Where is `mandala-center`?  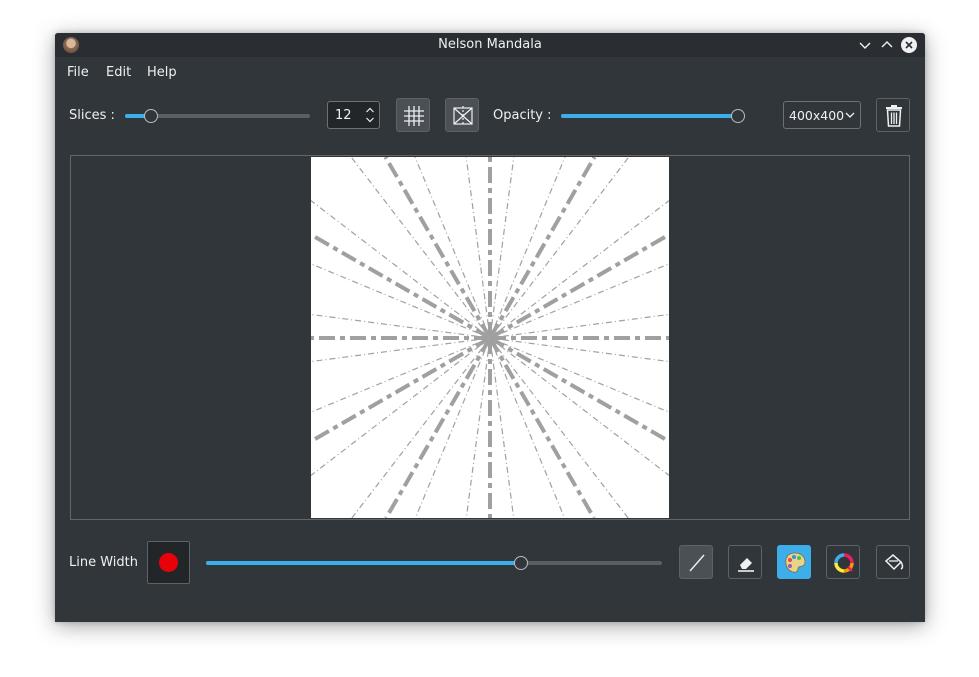
mandala-center is located at coordinates (490, 338).